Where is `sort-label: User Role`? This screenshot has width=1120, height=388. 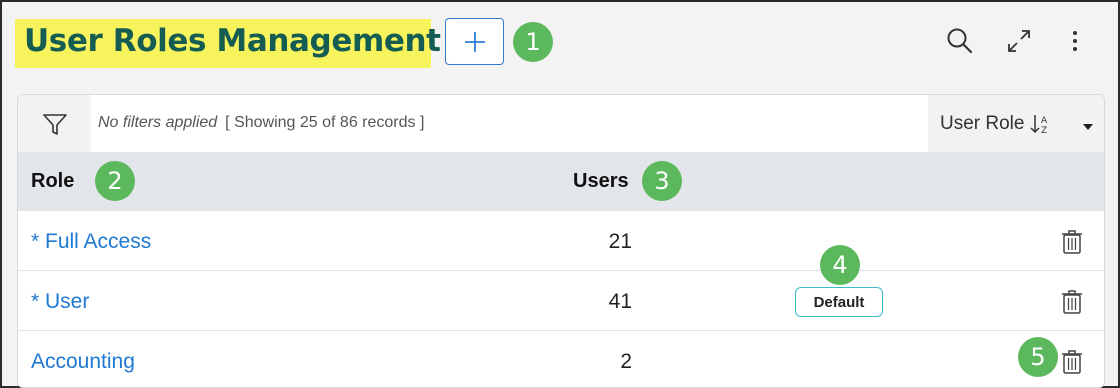
sort-label: User Role is located at coordinates (982, 123).